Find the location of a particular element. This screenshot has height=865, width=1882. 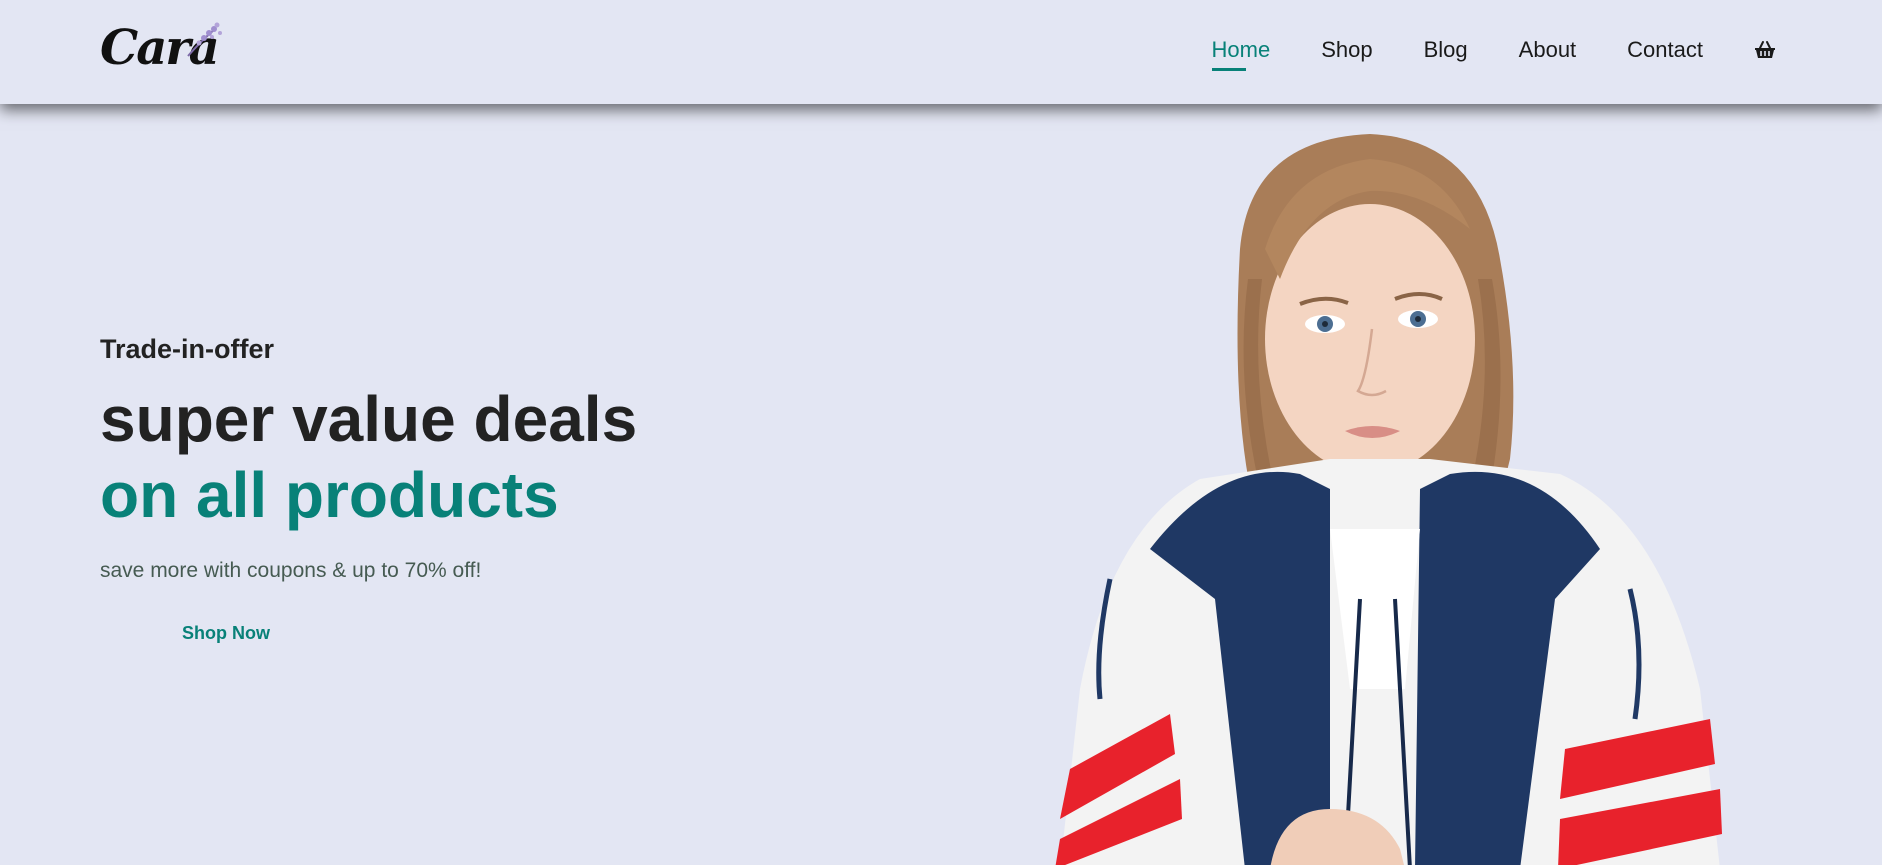

hero-headline-accent: on all products is located at coordinates (329, 495).